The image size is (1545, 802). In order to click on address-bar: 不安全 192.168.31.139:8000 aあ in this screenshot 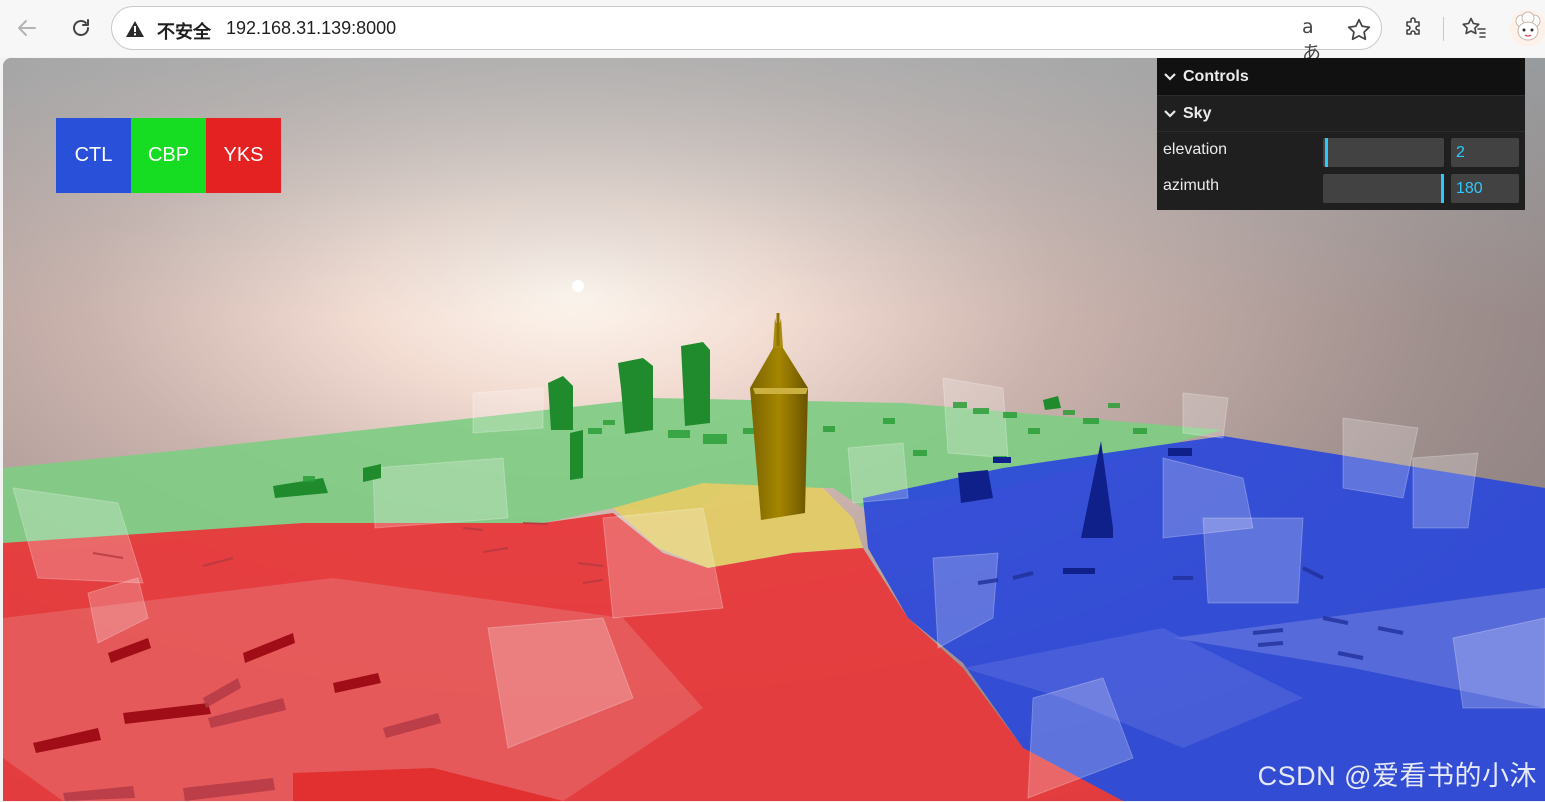, I will do `click(746, 35)`.